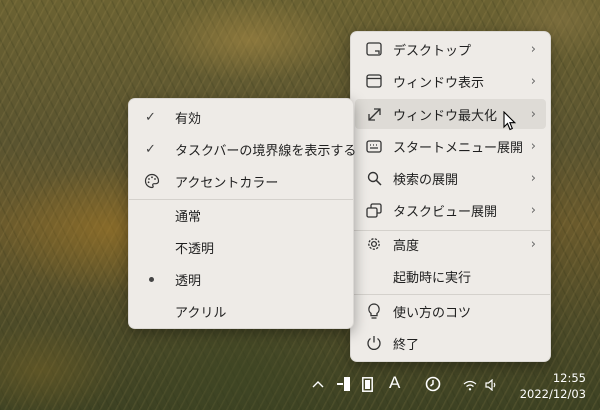 This screenshot has height=410, width=600. What do you see at coordinates (432, 51) in the screenshot?
I see `menu-item-label: デスクトップ` at bounding box center [432, 51].